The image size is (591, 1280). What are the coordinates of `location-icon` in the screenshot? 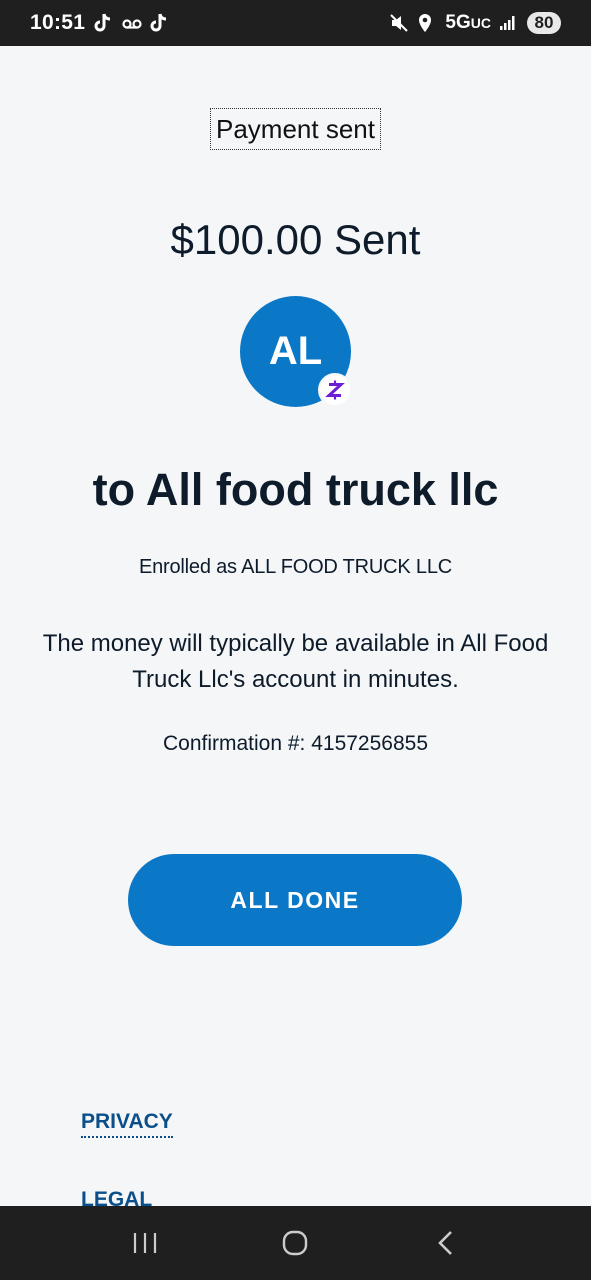 It's located at (427, 23).